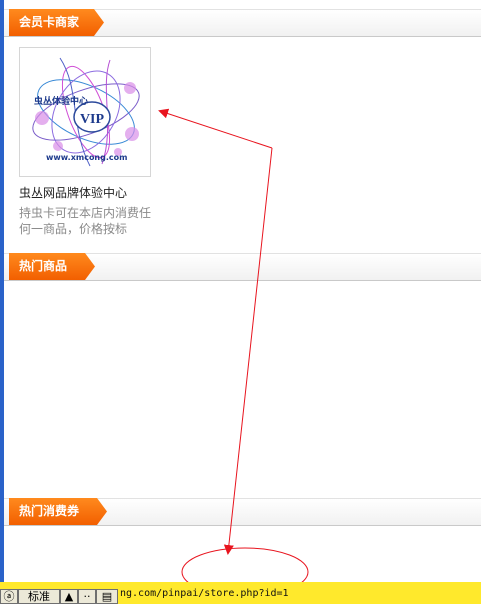  What do you see at coordinates (73, 229) in the screenshot?
I see `merchant-description-line-2: 何一商品，价格按标` at bounding box center [73, 229].